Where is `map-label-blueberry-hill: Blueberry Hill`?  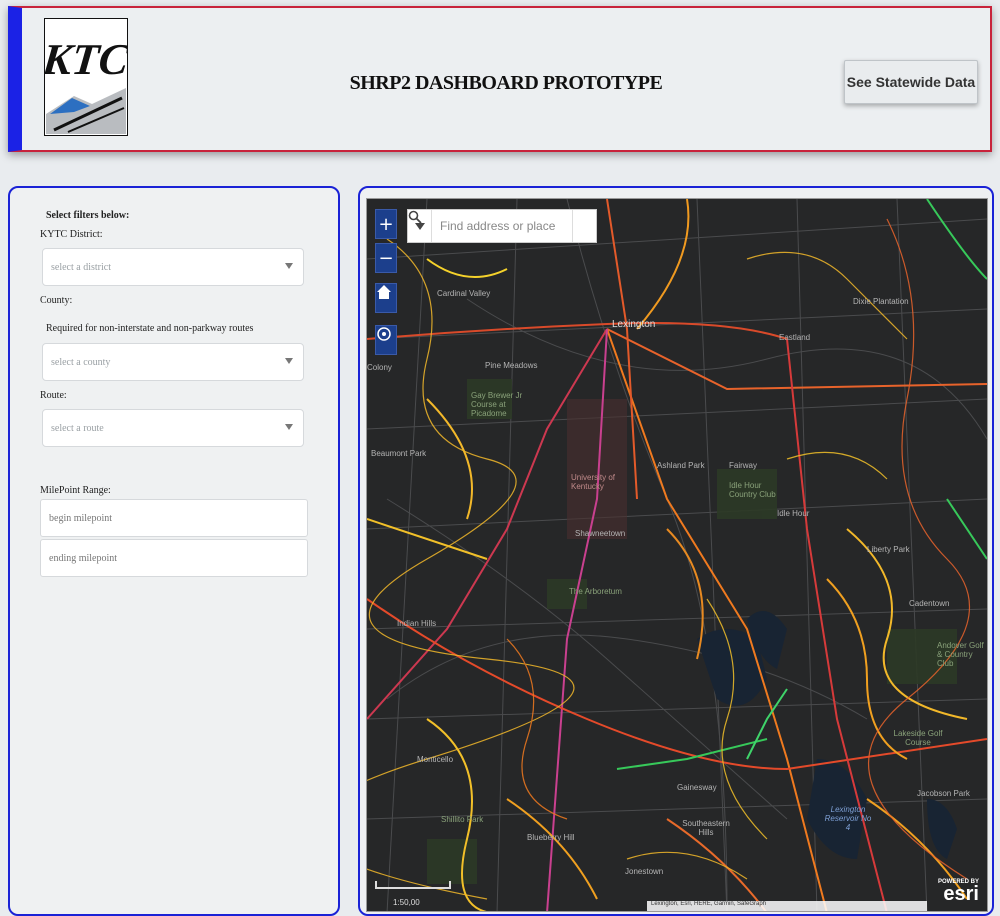 map-label-blueberry-hill: Blueberry Hill is located at coordinates (551, 837).